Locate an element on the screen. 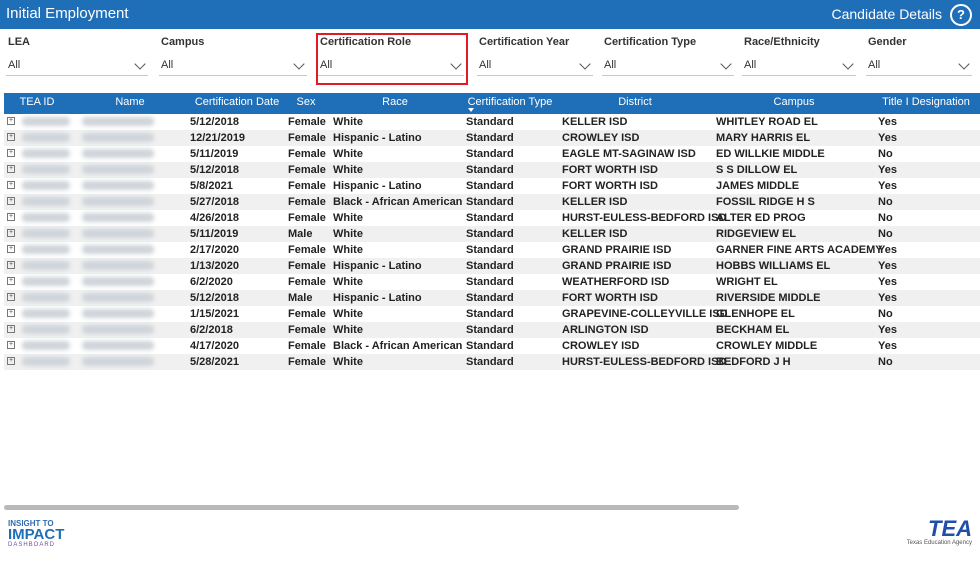  table-cell: 4/17/2020 is located at coordinates (214, 346).